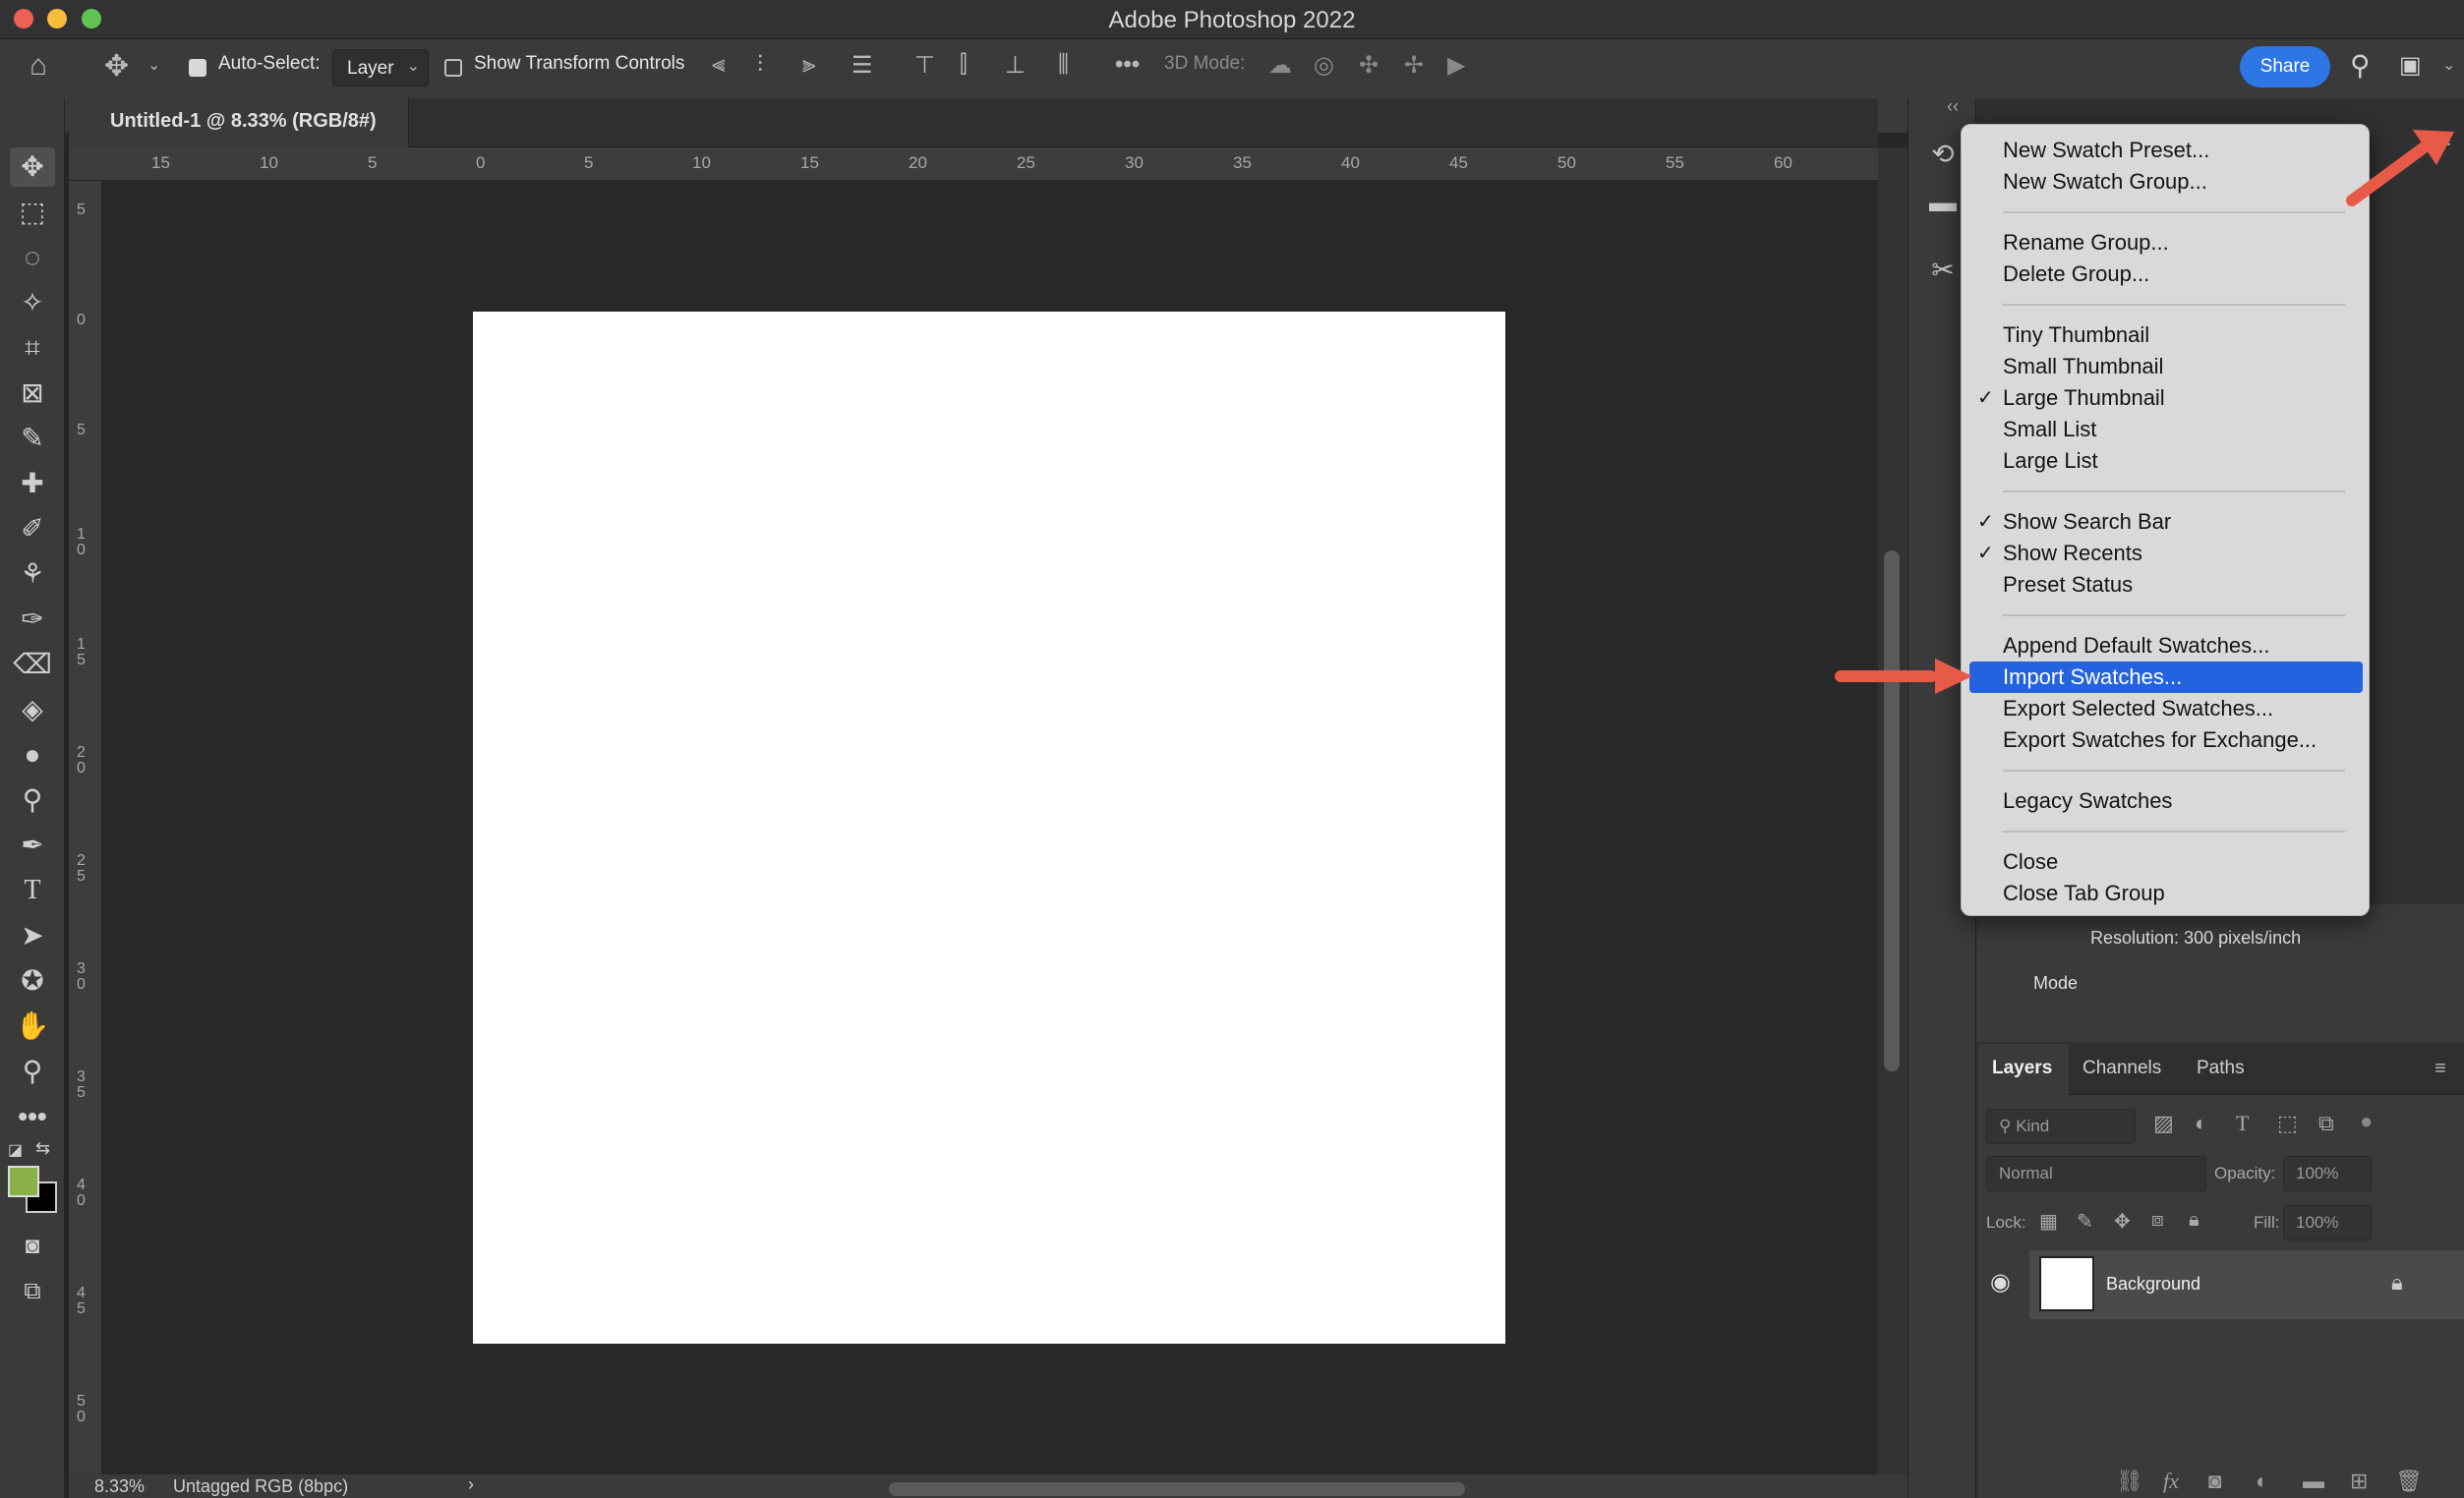  I want to click on horizontal-scroll-thumb, so click(1177, 1489).